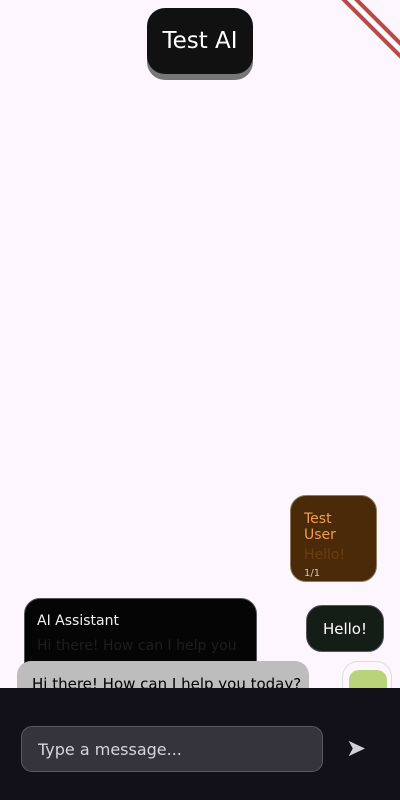  I want to click on send-icon: ➤, so click(356, 748).